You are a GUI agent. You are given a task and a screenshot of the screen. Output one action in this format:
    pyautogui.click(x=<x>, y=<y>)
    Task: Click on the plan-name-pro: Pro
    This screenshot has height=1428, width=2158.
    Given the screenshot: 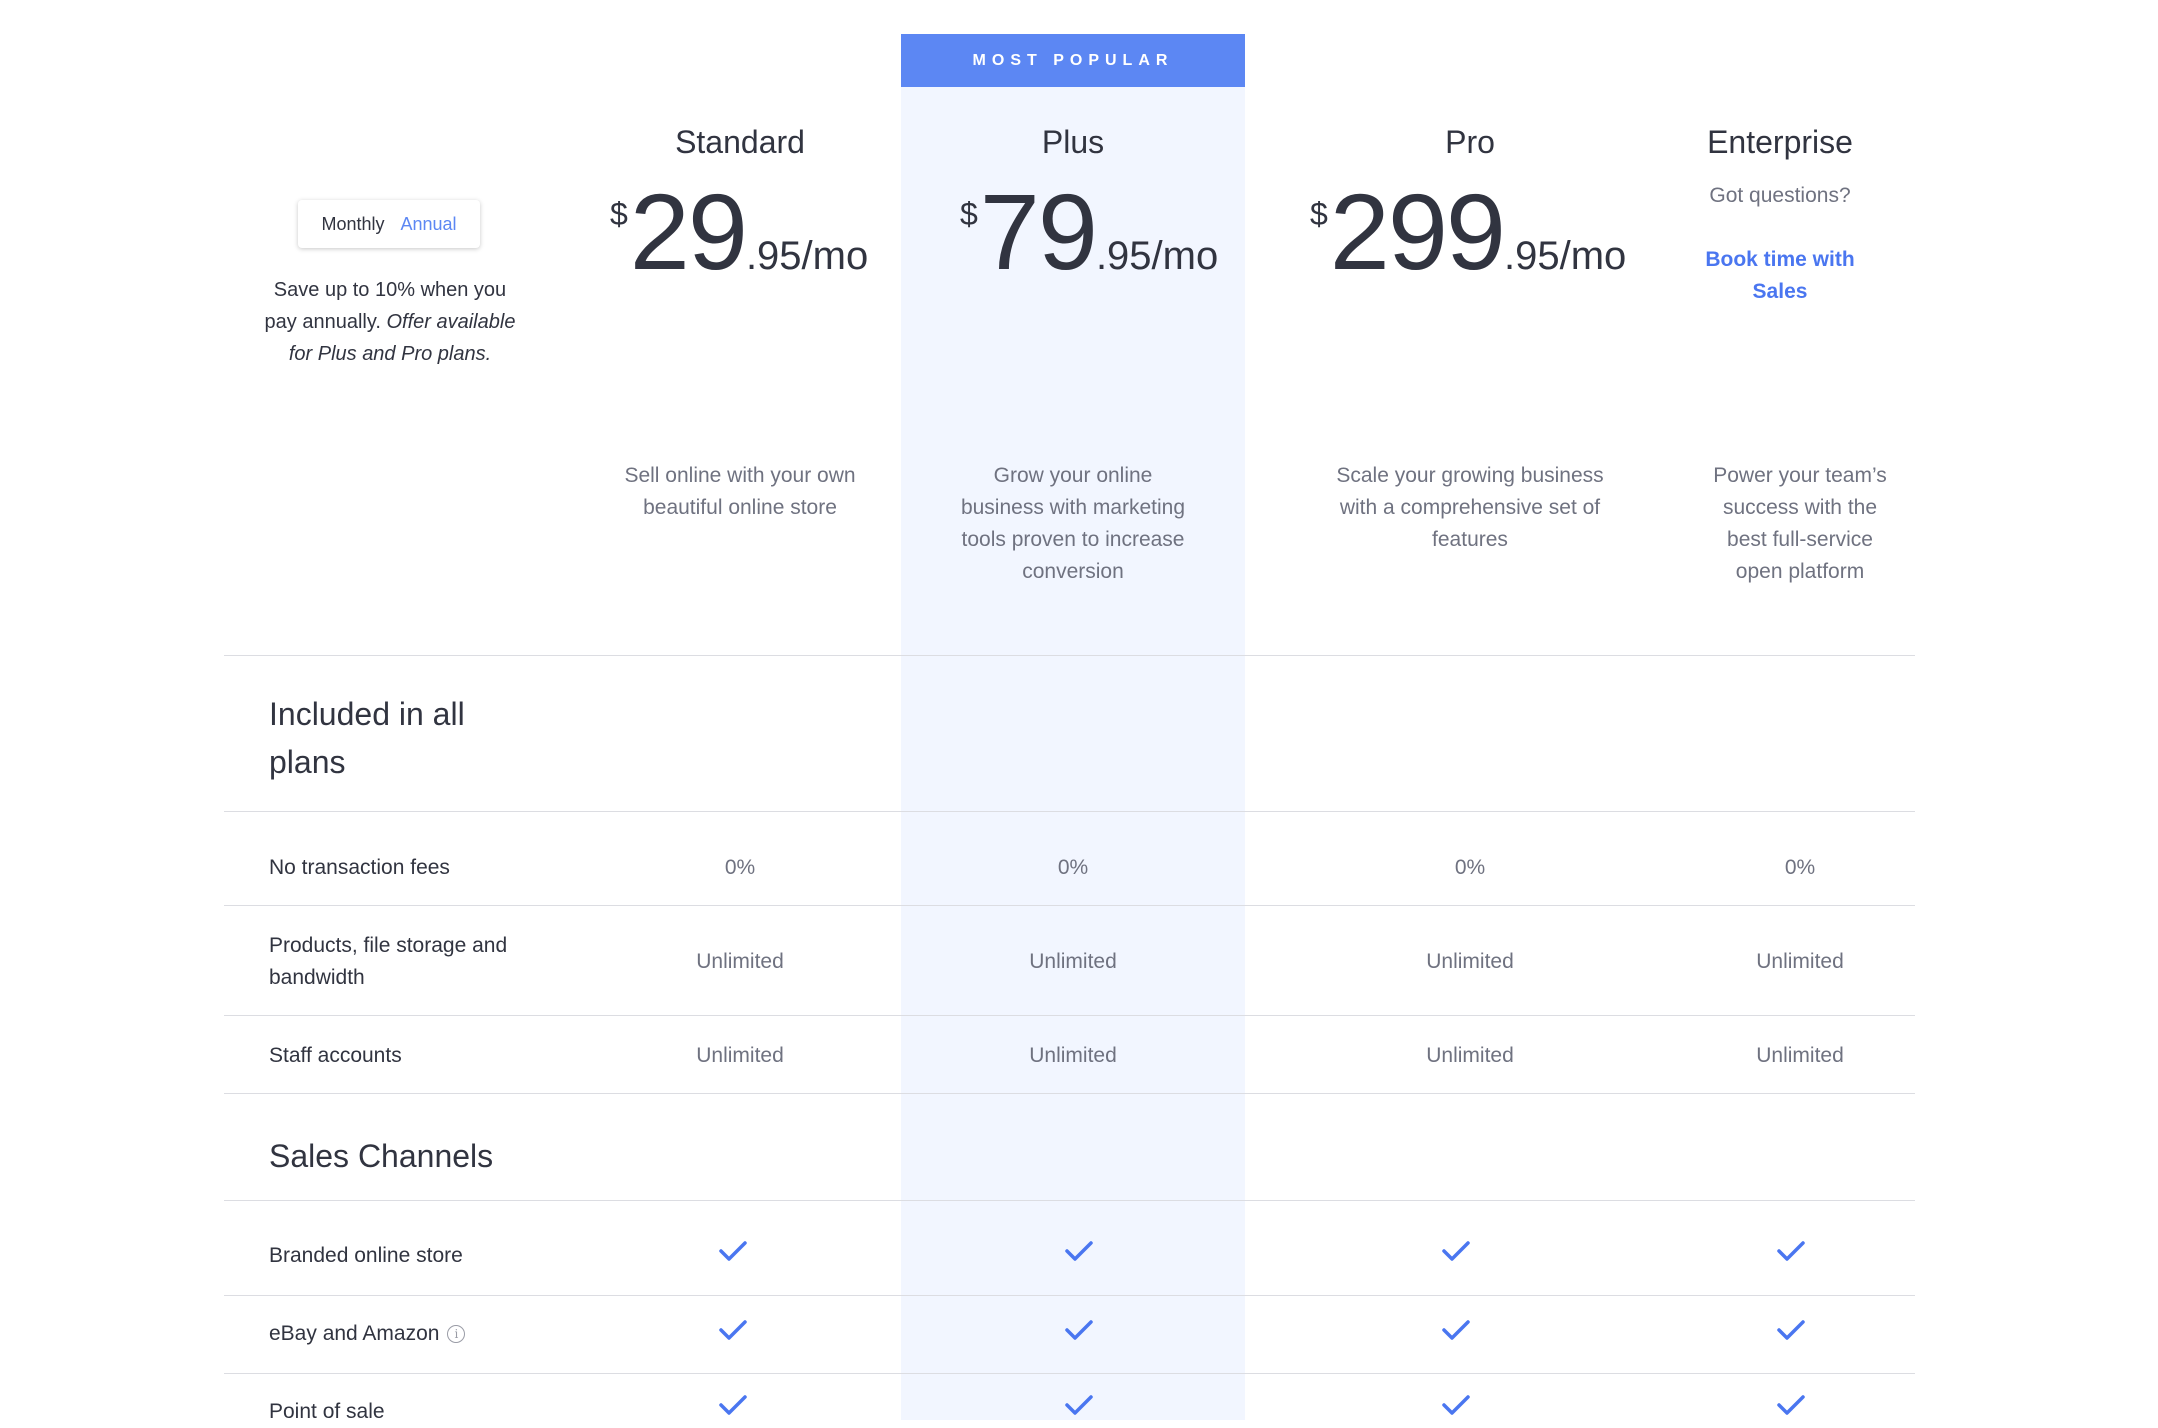 What is the action you would take?
    pyautogui.click(x=1470, y=142)
    